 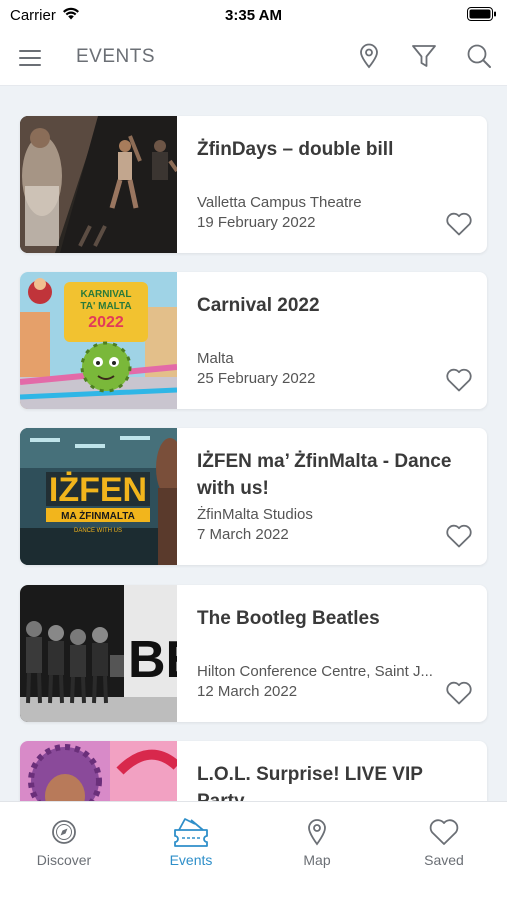 I want to click on menu-button, so click(x=31, y=58).